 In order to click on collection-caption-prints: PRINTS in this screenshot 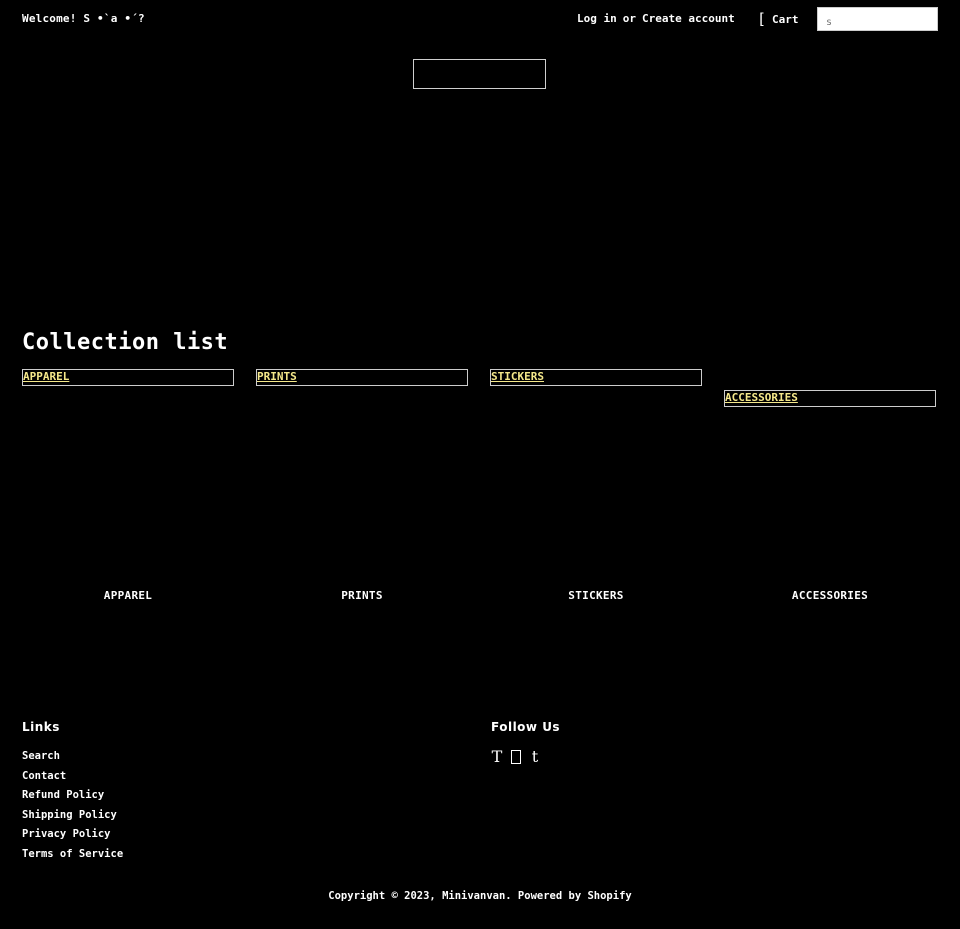, I will do `click(362, 595)`.